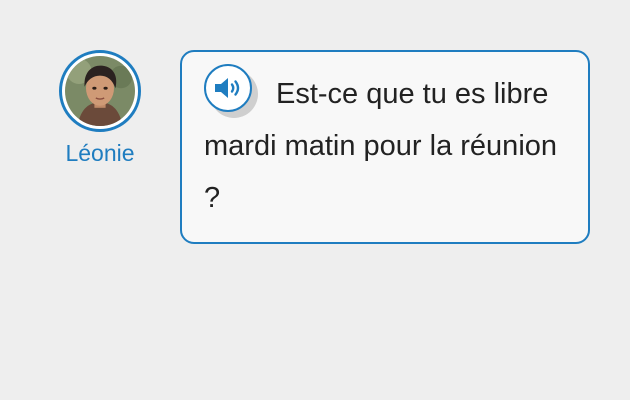  I want to click on play-audio-button, so click(231, 91).